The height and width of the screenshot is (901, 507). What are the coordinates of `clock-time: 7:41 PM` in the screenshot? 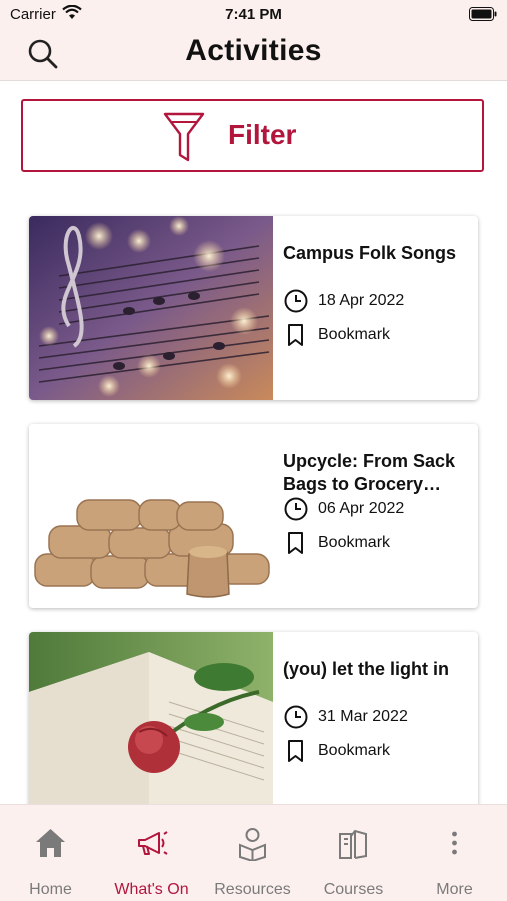 It's located at (253, 14).